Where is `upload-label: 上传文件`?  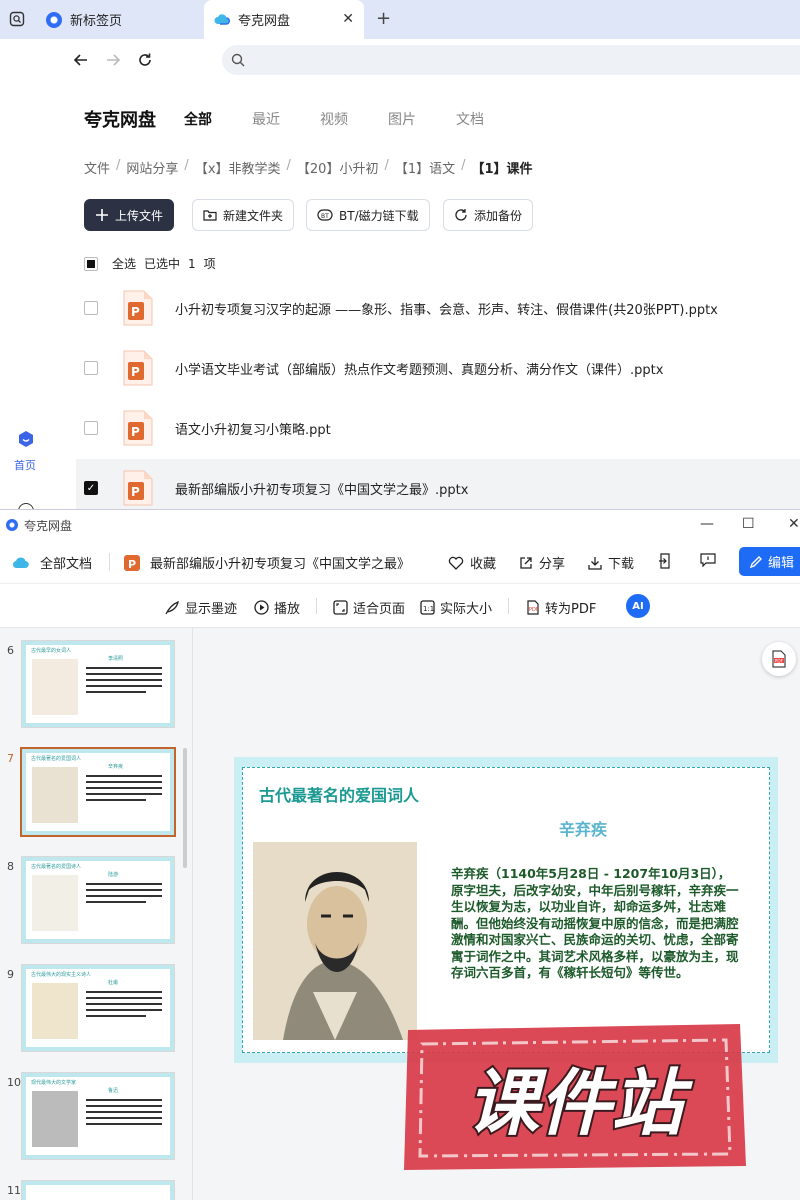
upload-label: 上传文件 is located at coordinates (139, 215).